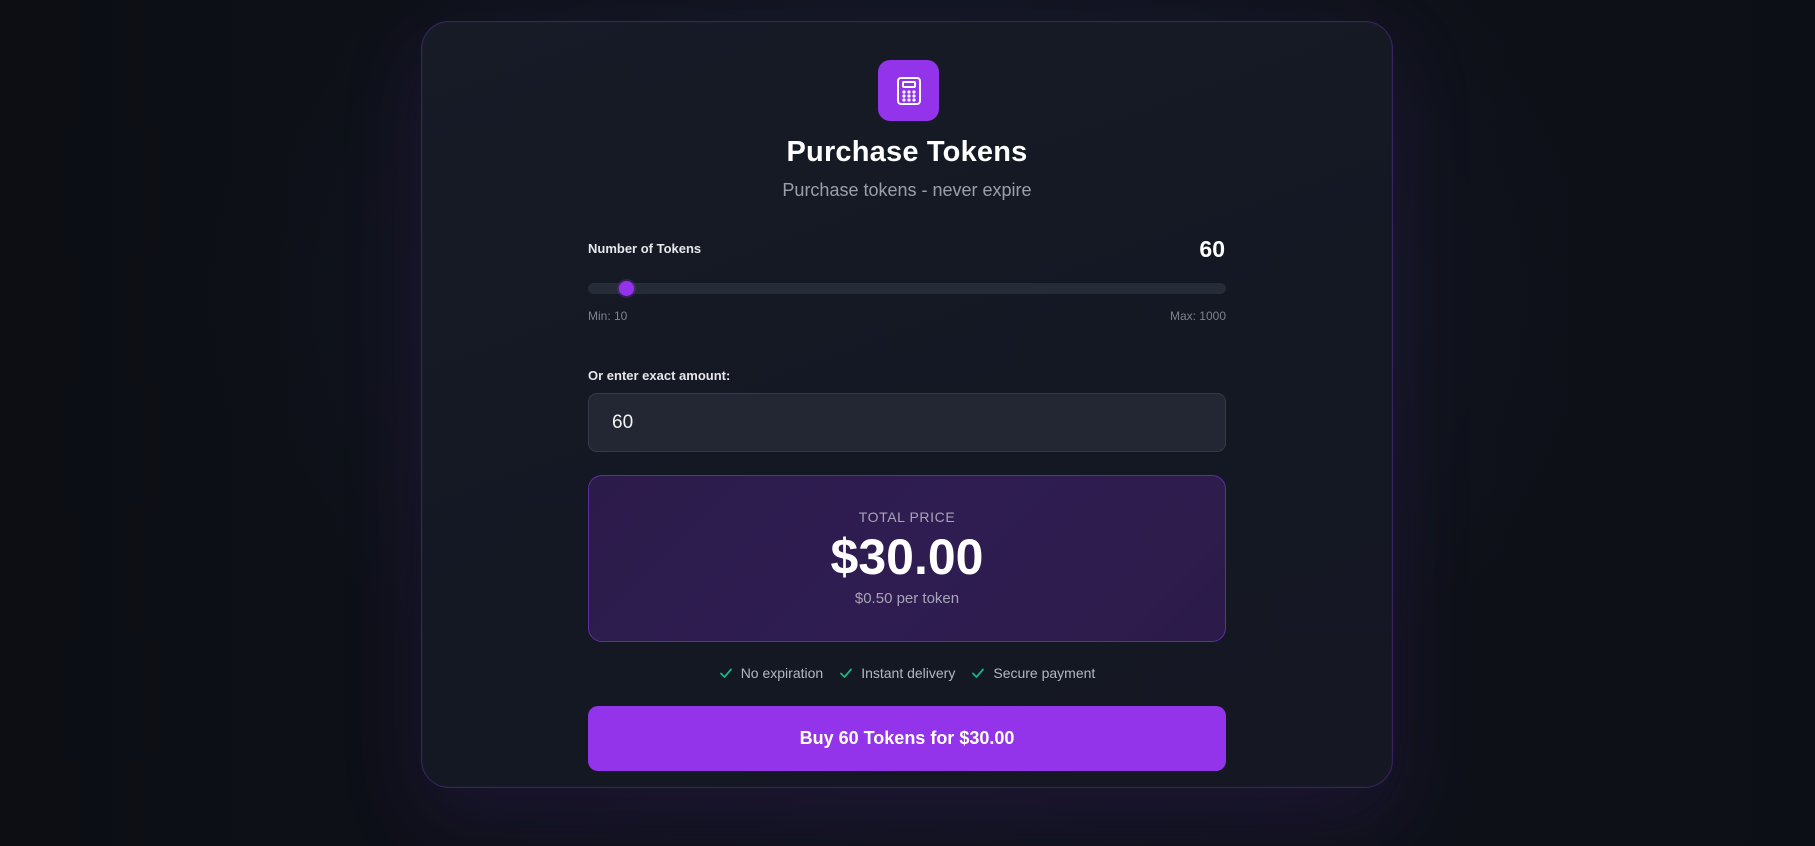 The image size is (1815, 846). I want to click on feature-item: Instant delivery, so click(897, 673).